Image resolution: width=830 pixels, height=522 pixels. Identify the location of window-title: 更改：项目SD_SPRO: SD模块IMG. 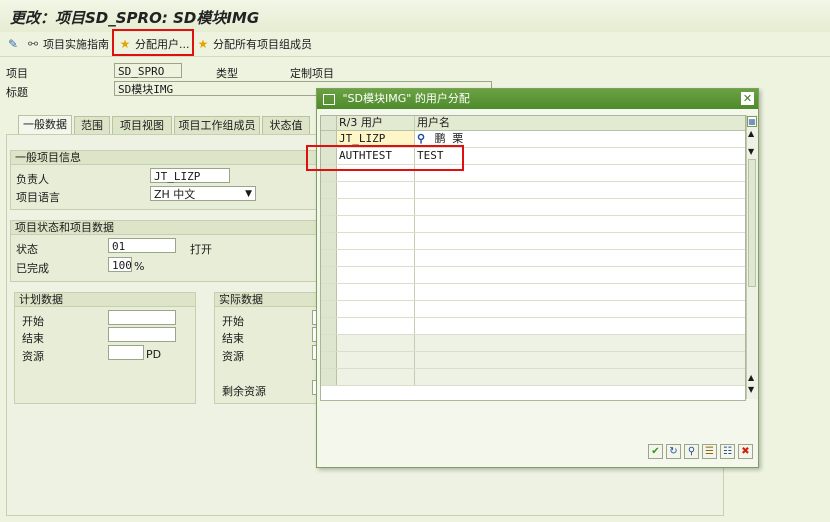
(135, 18).